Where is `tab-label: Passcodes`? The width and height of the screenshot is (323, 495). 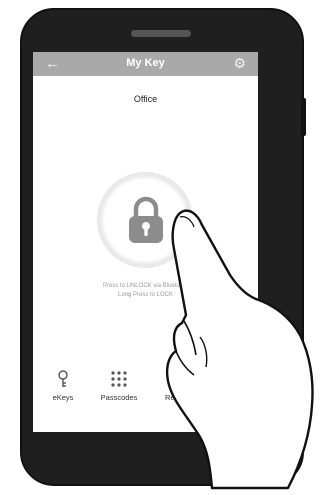 tab-label: Passcodes is located at coordinates (119, 397).